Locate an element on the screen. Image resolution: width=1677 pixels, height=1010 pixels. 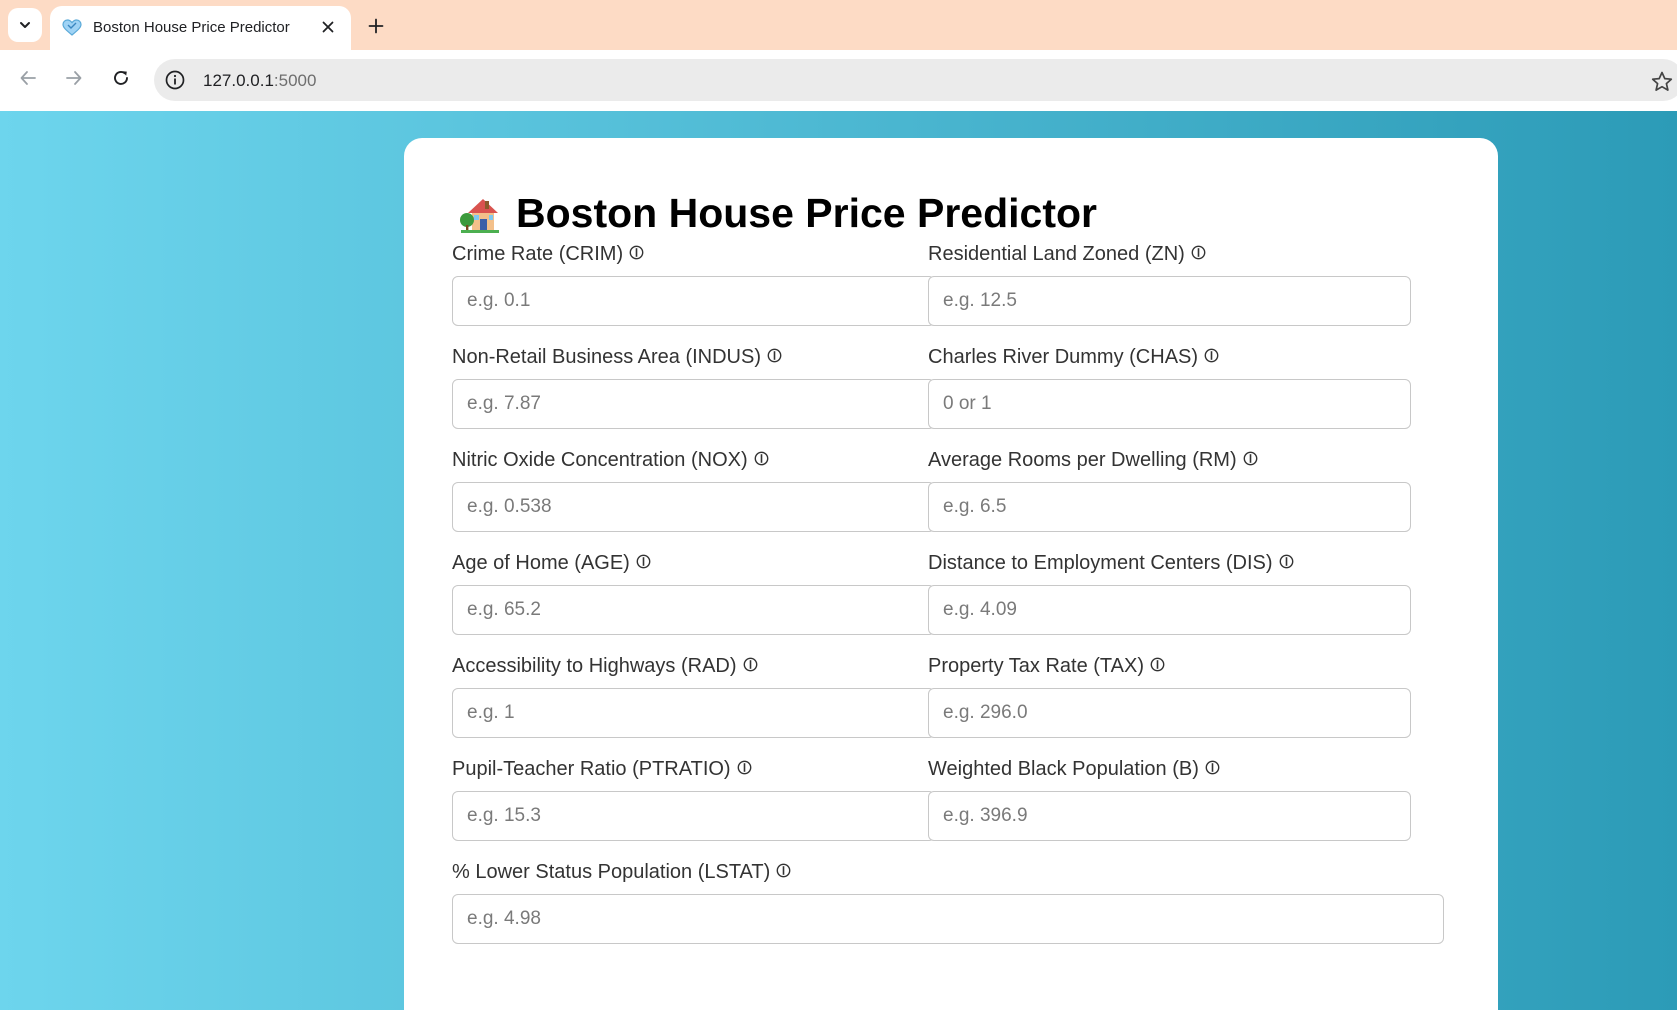
field-label-ptratio: Pupil-Teacher Ratio (PTRATIO) is located at coordinates (693, 769).